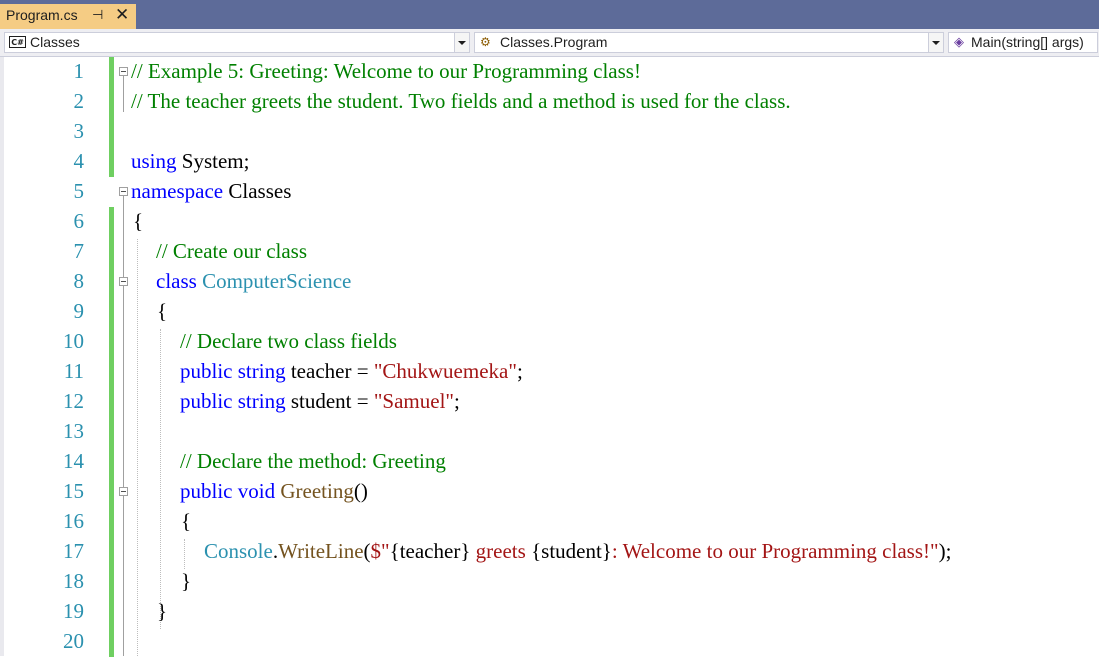 Image resolution: width=1099 pixels, height=657 pixels. What do you see at coordinates (79, 221) in the screenshot?
I see `line-number: 6` at bounding box center [79, 221].